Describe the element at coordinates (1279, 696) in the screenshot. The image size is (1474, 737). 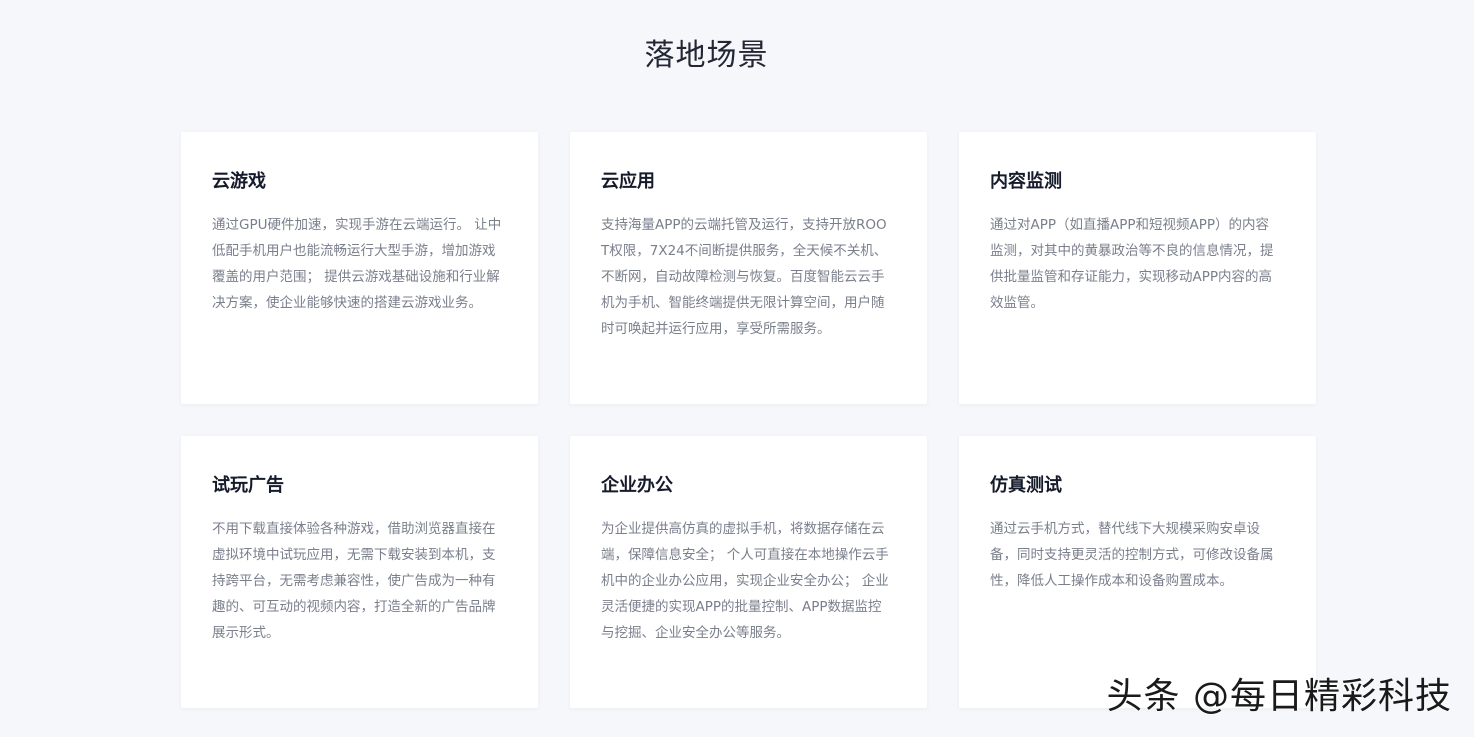
I see `watermark-text: 头条 @每日精彩科技` at that location.